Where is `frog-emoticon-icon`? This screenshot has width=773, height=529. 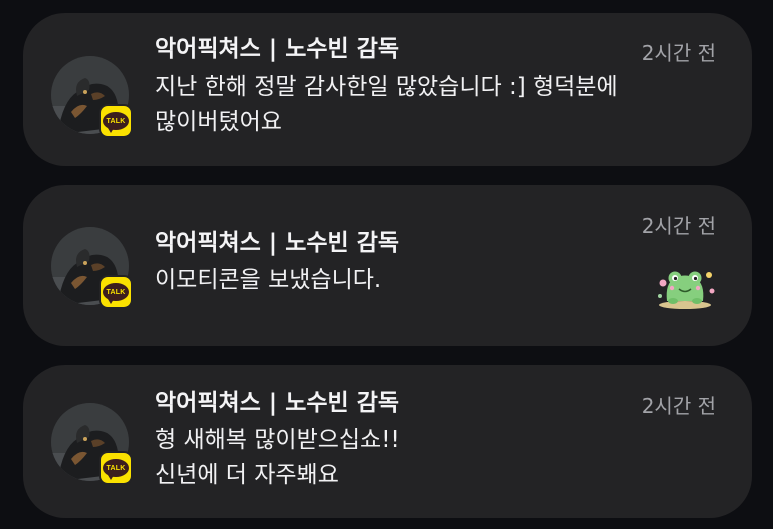 frog-emoticon-icon is located at coordinates (685, 287).